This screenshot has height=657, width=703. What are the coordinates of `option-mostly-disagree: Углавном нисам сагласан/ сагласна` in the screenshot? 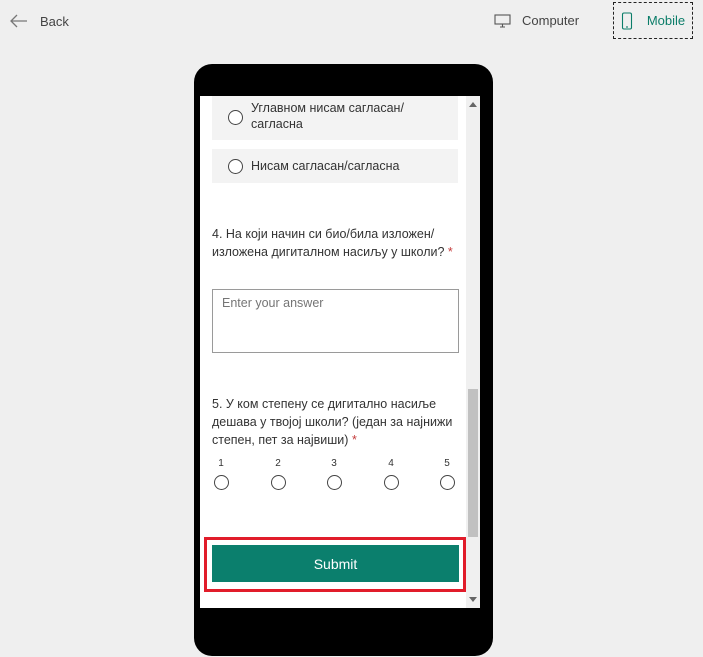 It's located at (335, 118).